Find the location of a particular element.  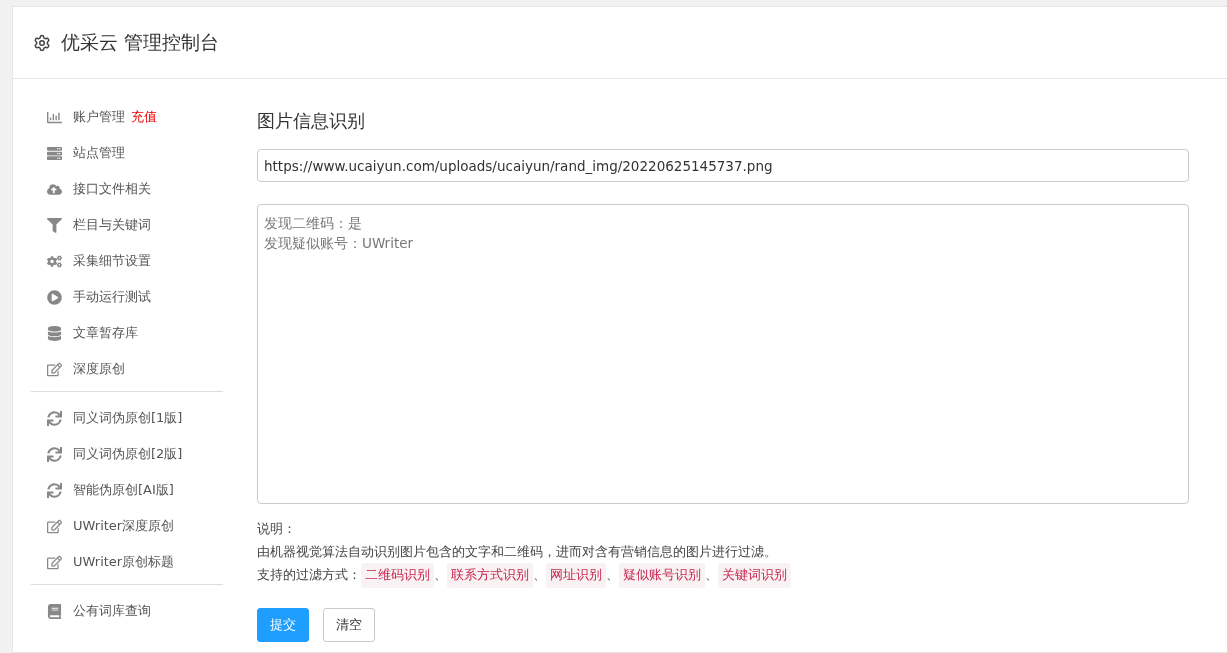

filter-icon is located at coordinates (54, 225).